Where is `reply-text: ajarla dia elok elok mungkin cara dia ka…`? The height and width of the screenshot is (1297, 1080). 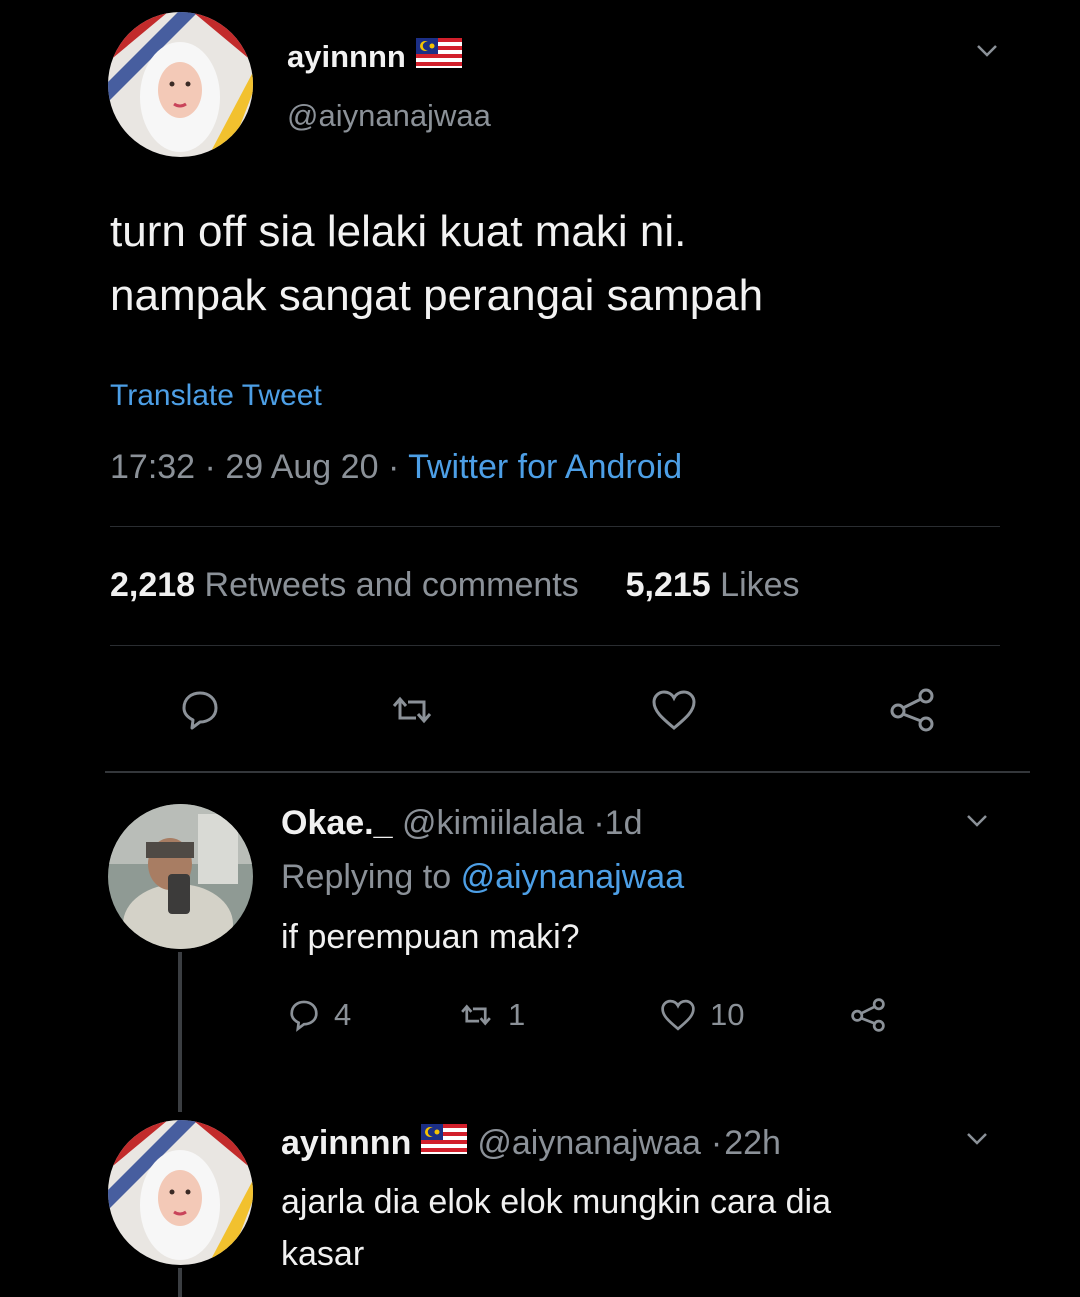
reply-text: ajarla dia elok elok mungkin cara dia ka… is located at coordinates (556, 1228).